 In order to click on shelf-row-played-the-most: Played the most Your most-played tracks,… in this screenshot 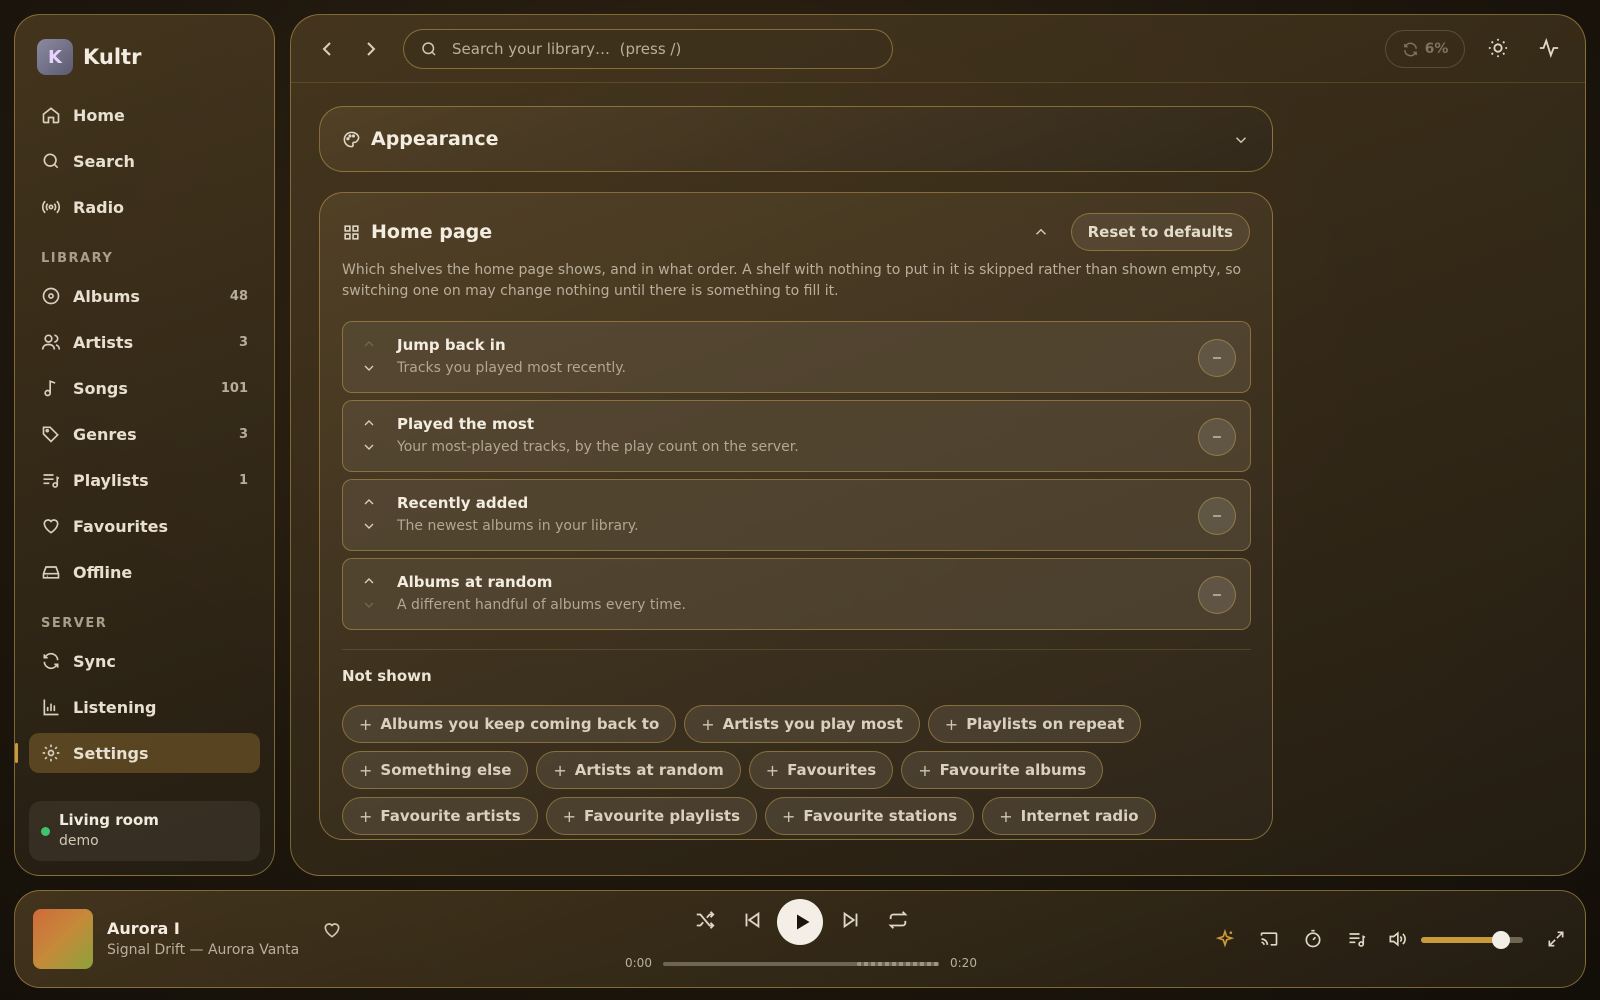, I will do `click(796, 436)`.